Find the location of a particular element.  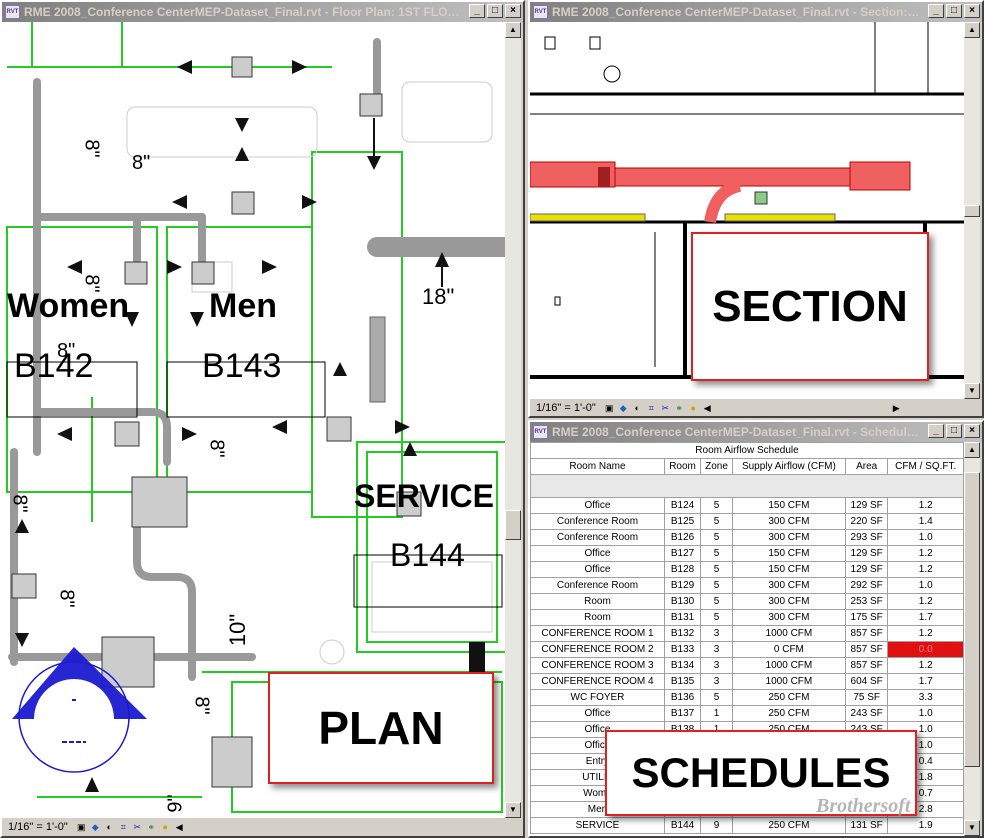

table-row: Conference Room B126 5 300 CFM 293 SF 1.0 is located at coordinates (747, 537).